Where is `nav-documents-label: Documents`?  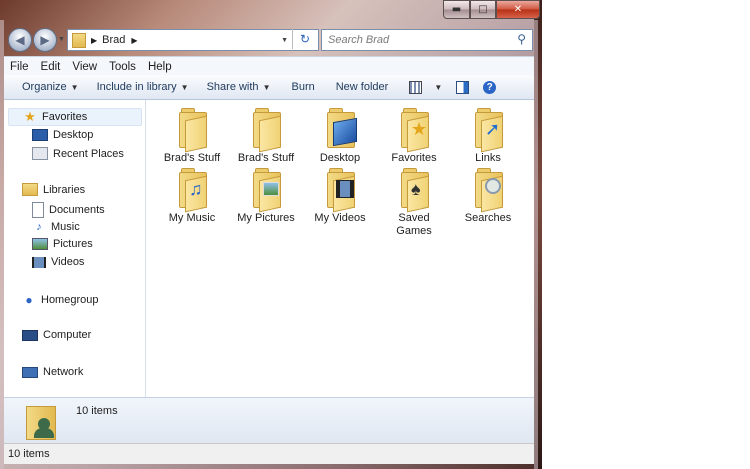 nav-documents-label: Documents is located at coordinates (77, 210).